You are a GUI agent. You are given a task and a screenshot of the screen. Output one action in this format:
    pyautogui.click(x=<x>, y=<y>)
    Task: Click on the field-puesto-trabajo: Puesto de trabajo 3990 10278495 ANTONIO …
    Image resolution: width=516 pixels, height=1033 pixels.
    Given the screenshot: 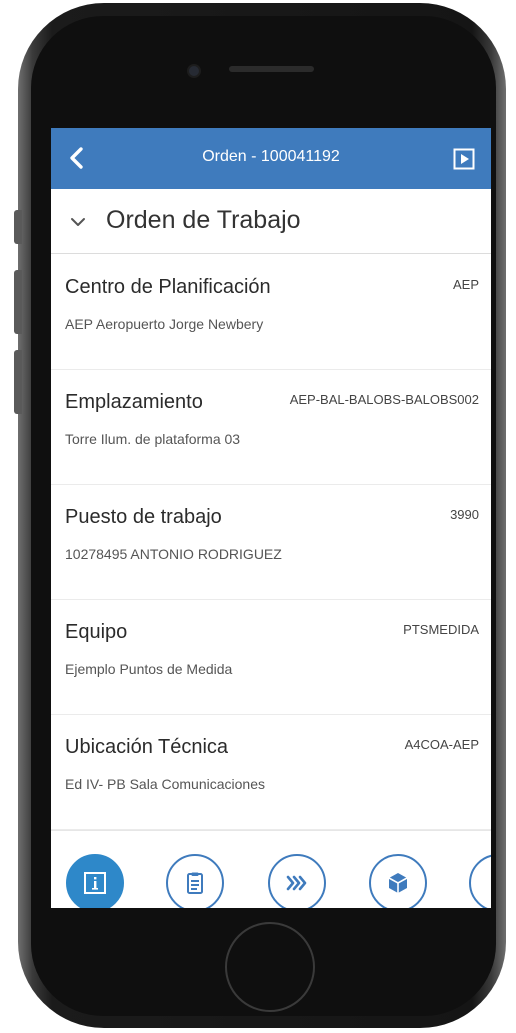 What is the action you would take?
    pyautogui.click(x=271, y=542)
    